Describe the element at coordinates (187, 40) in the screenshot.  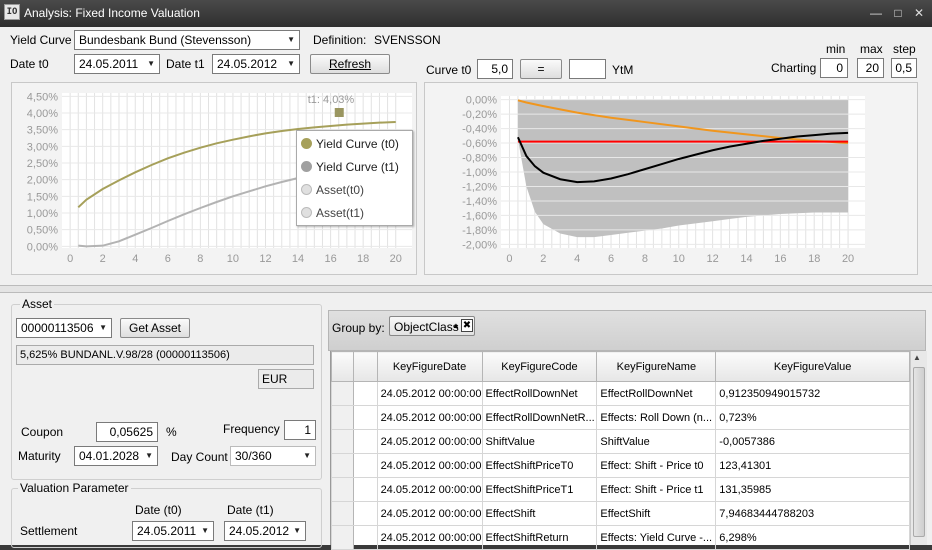
I see `yield-curve-select: Bundesbank Bund (Stevensson) ▼` at that location.